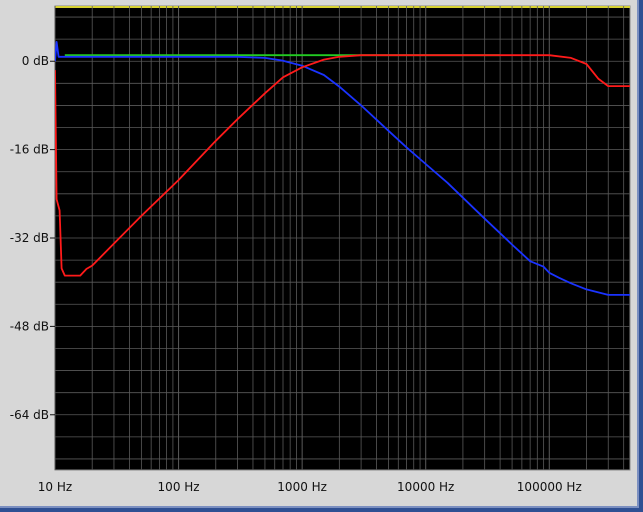 Image resolution: width=643 pixels, height=512 pixels. Describe the element at coordinates (549, 487) in the screenshot. I see `x-tick-label: 100000 Hz` at that location.